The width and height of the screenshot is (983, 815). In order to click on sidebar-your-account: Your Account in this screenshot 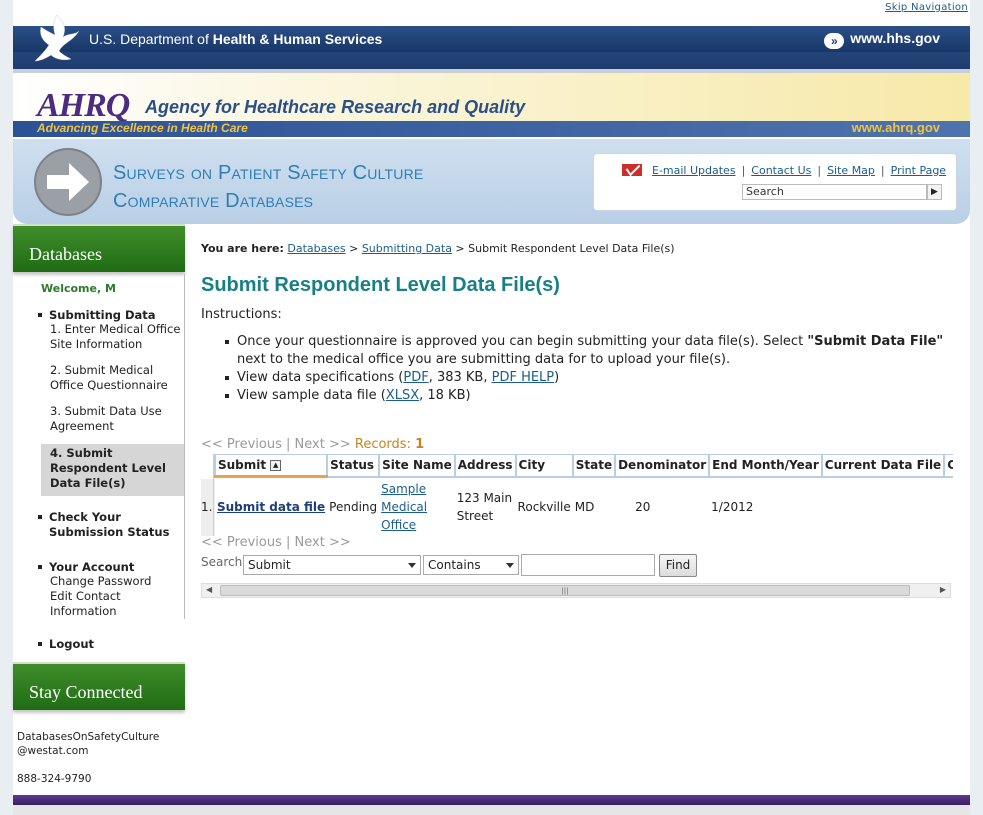, I will do `click(99, 567)`.